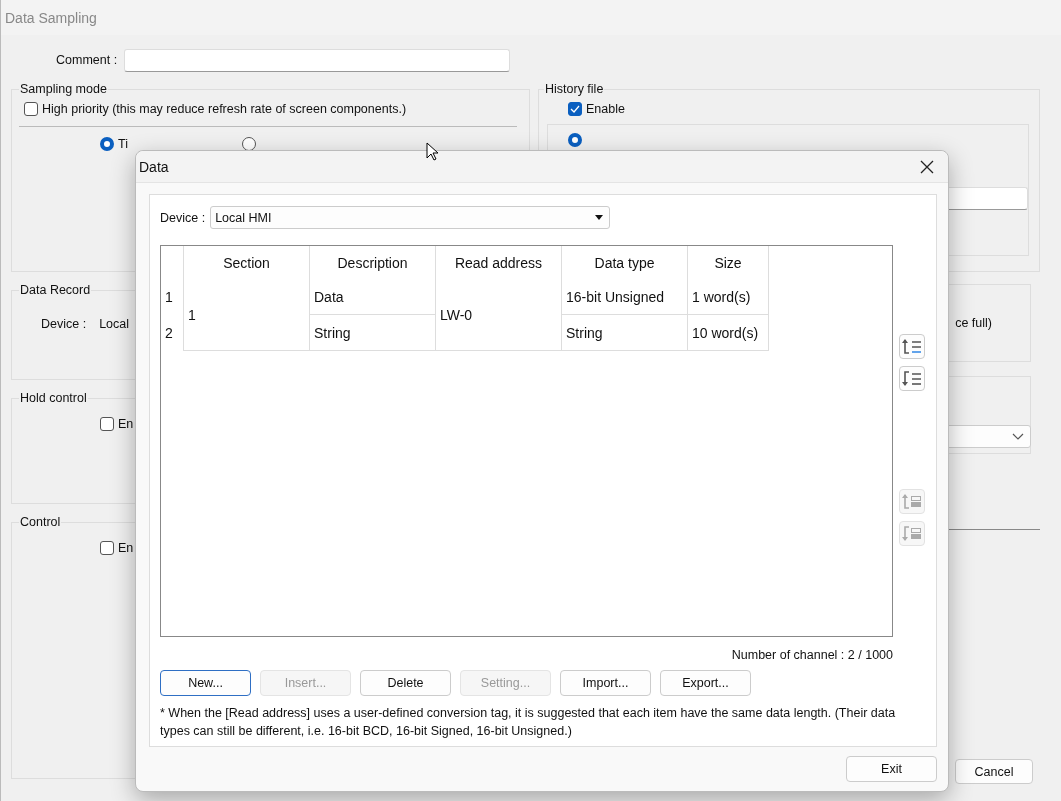 This screenshot has width=1061, height=801. Describe the element at coordinates (63, 89) in the screenshot. I see `group-title: Sampling mode` at that location.